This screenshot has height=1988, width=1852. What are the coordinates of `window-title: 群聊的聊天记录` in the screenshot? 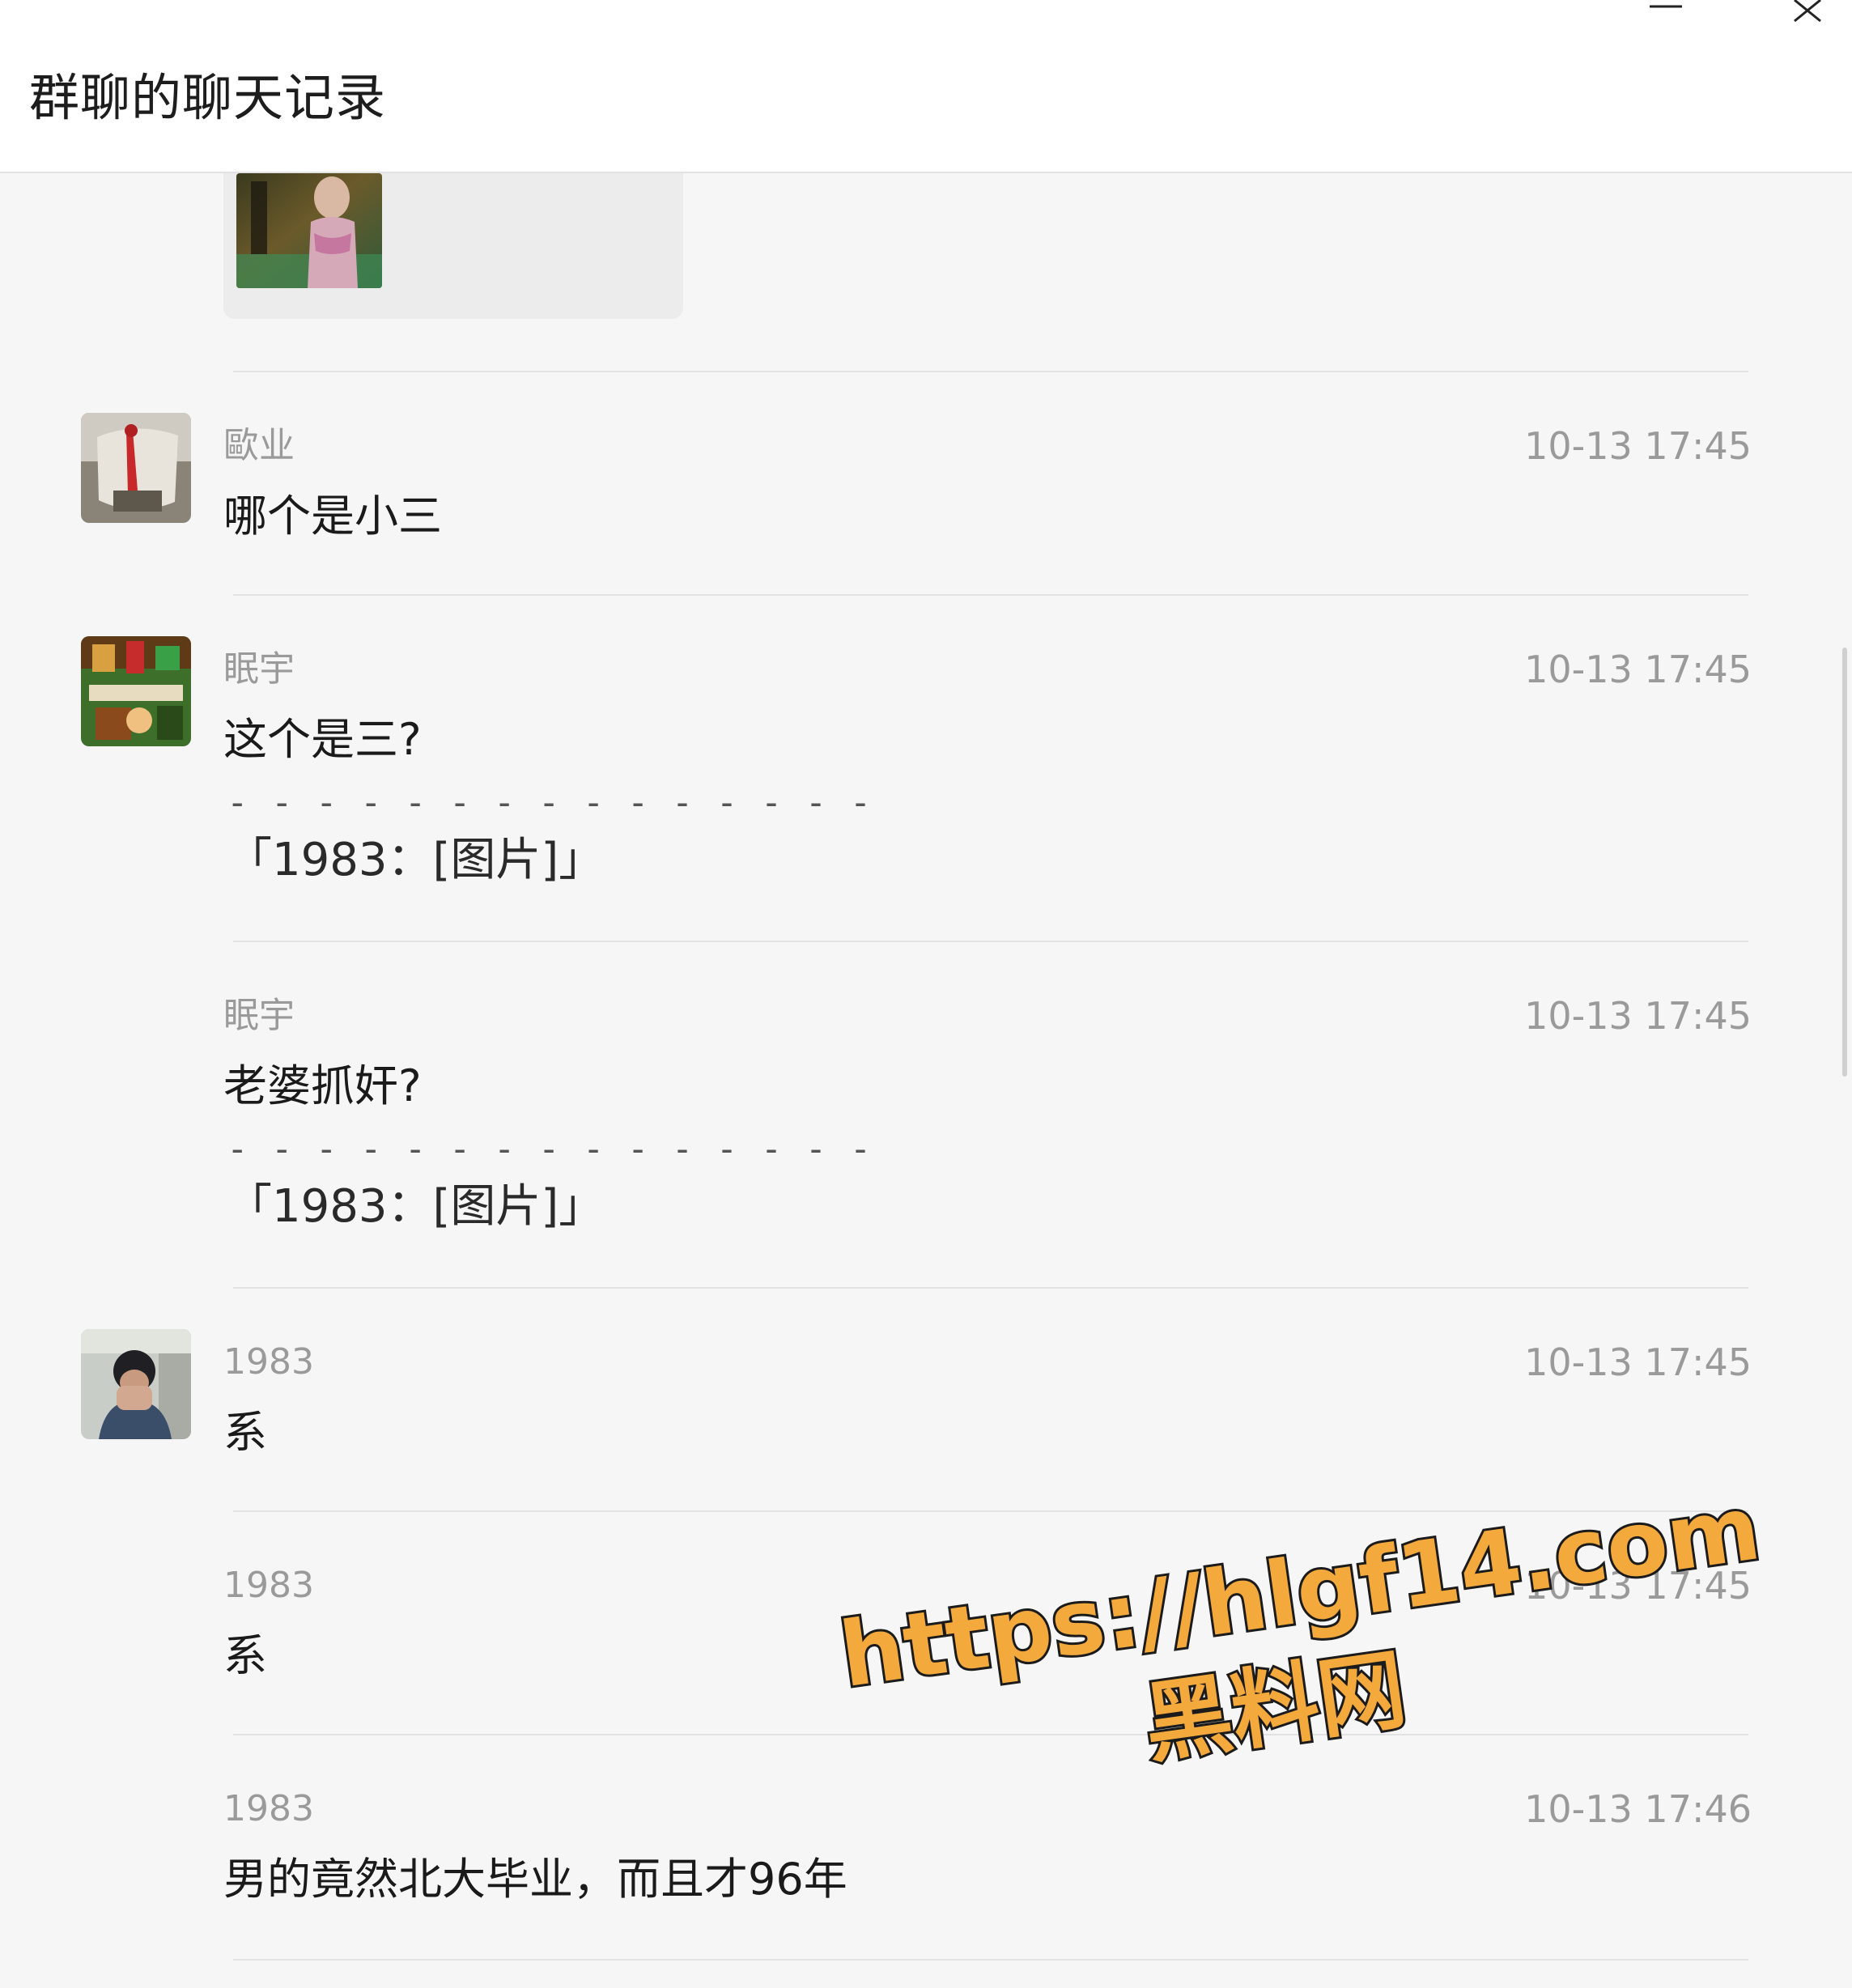 It's located at (208, 98).